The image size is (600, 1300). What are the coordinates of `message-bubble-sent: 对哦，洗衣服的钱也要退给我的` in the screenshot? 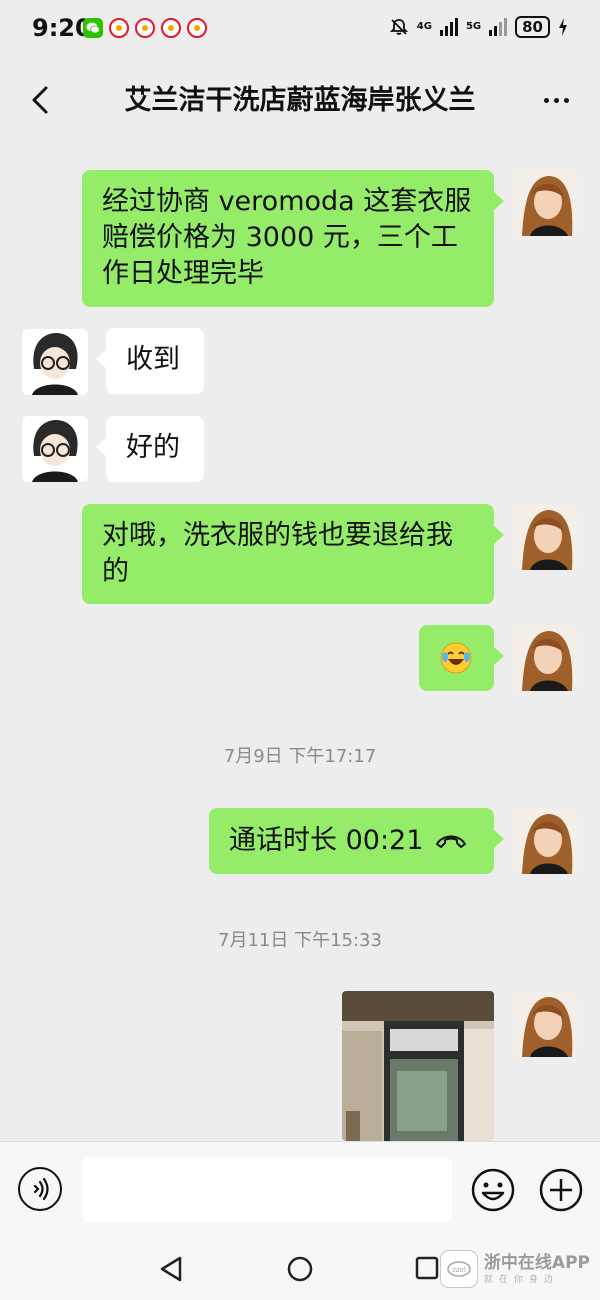 It's located at (293, 554).